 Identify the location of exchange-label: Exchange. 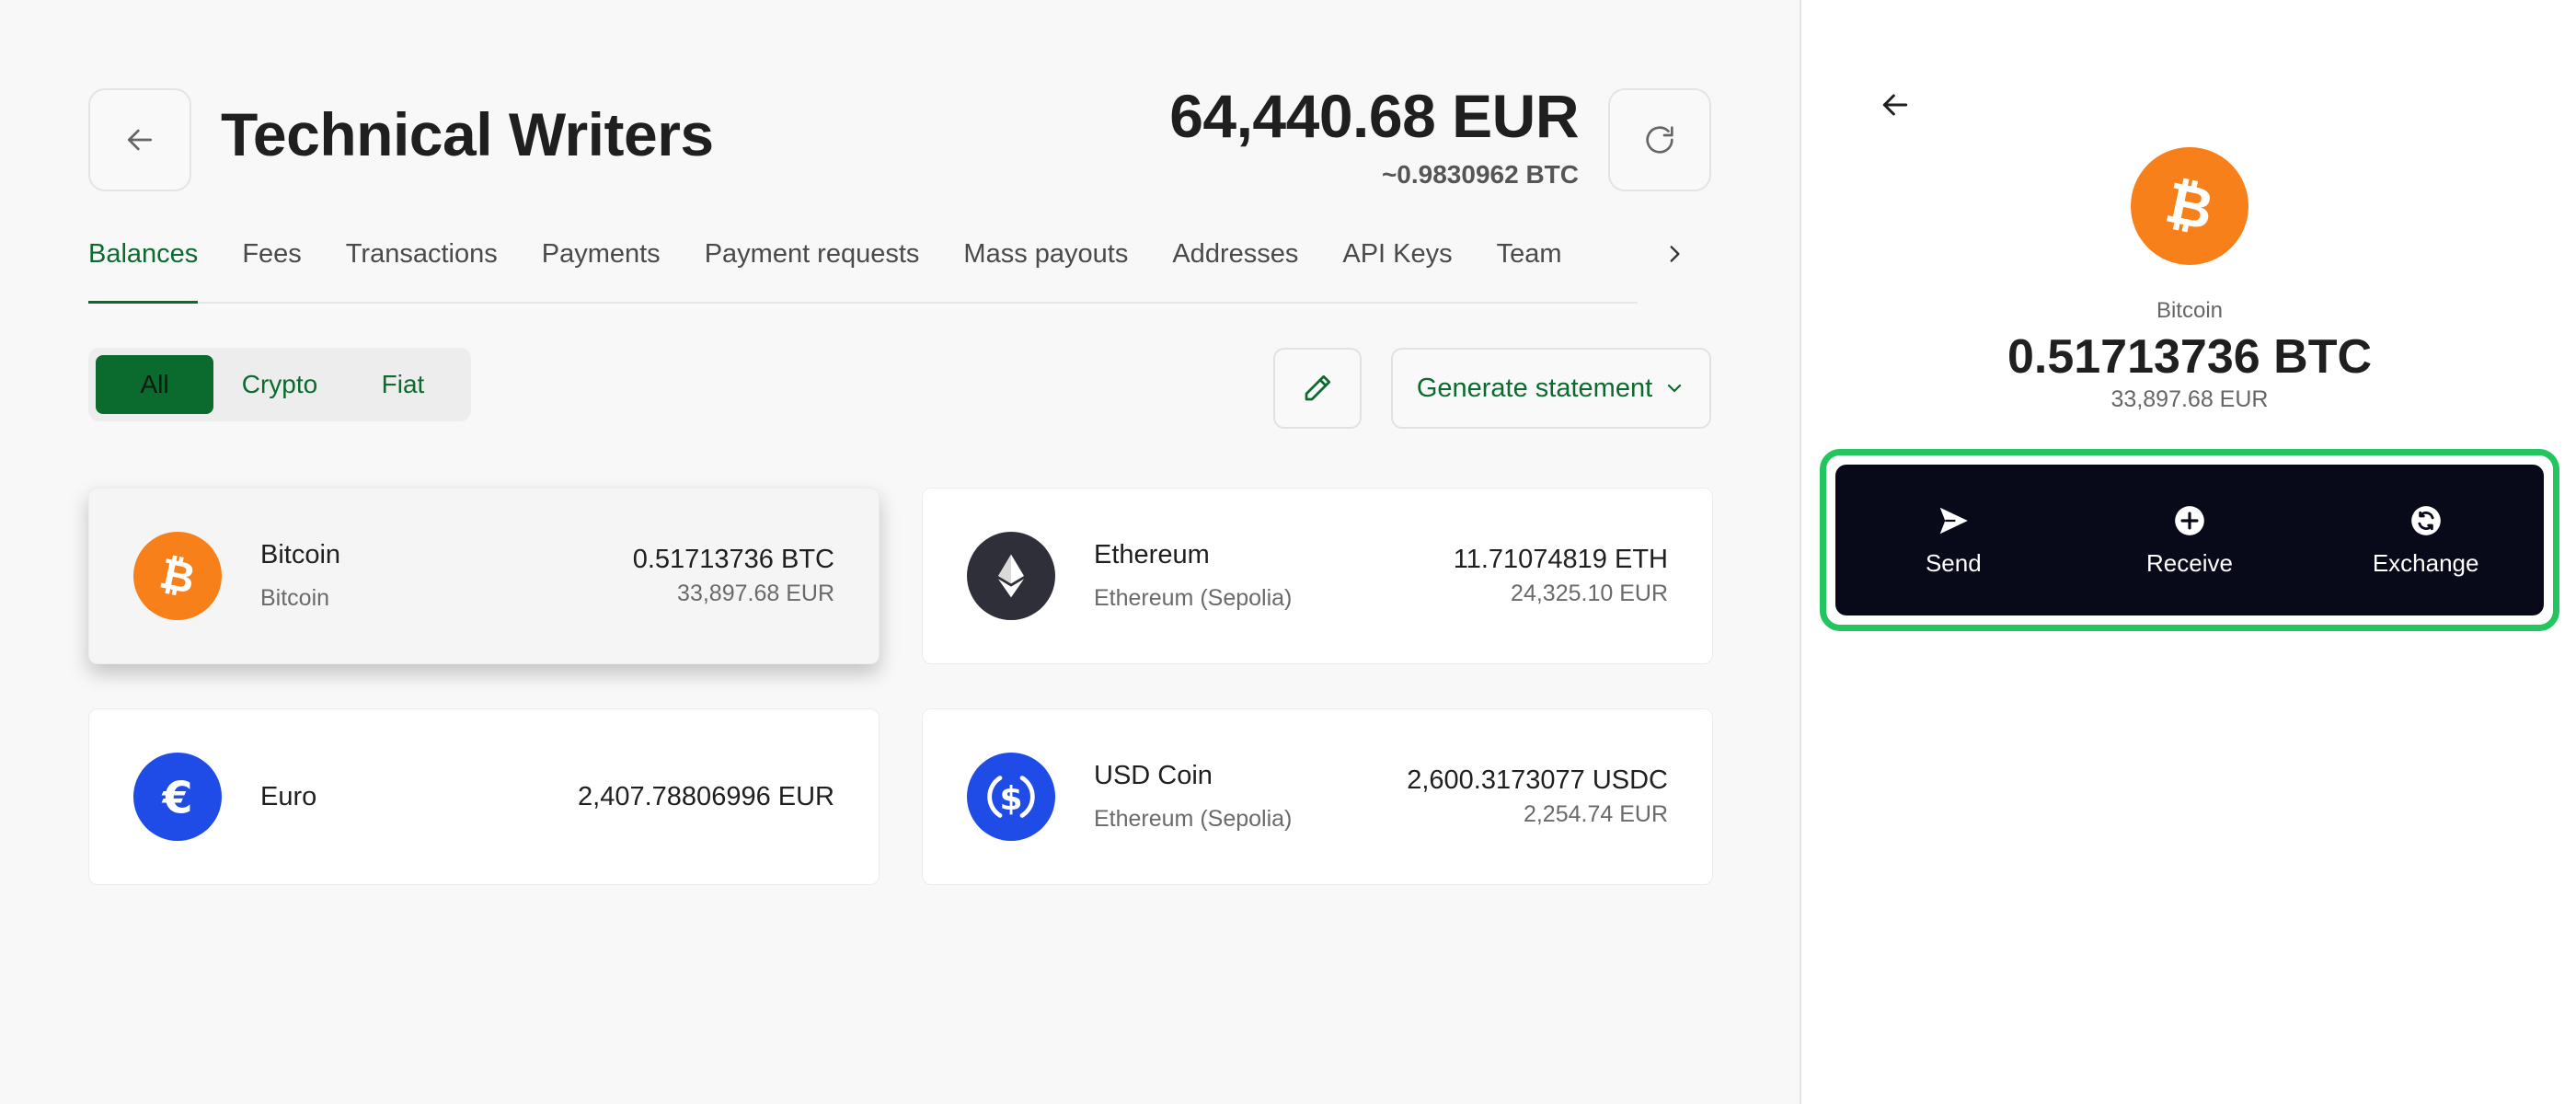
(2425, 562).